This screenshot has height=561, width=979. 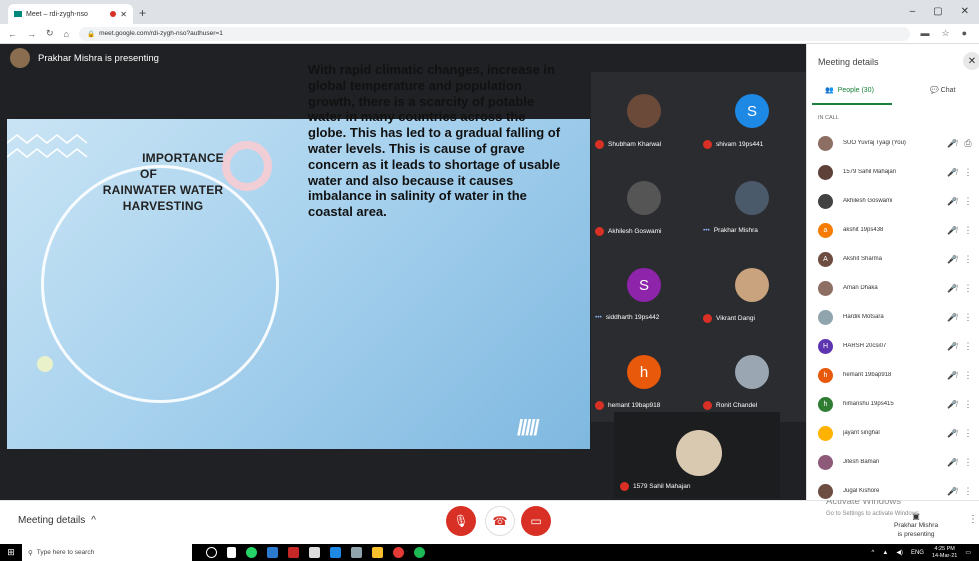 I want to click on minimize-icon: –, so click(x=913, y=11).